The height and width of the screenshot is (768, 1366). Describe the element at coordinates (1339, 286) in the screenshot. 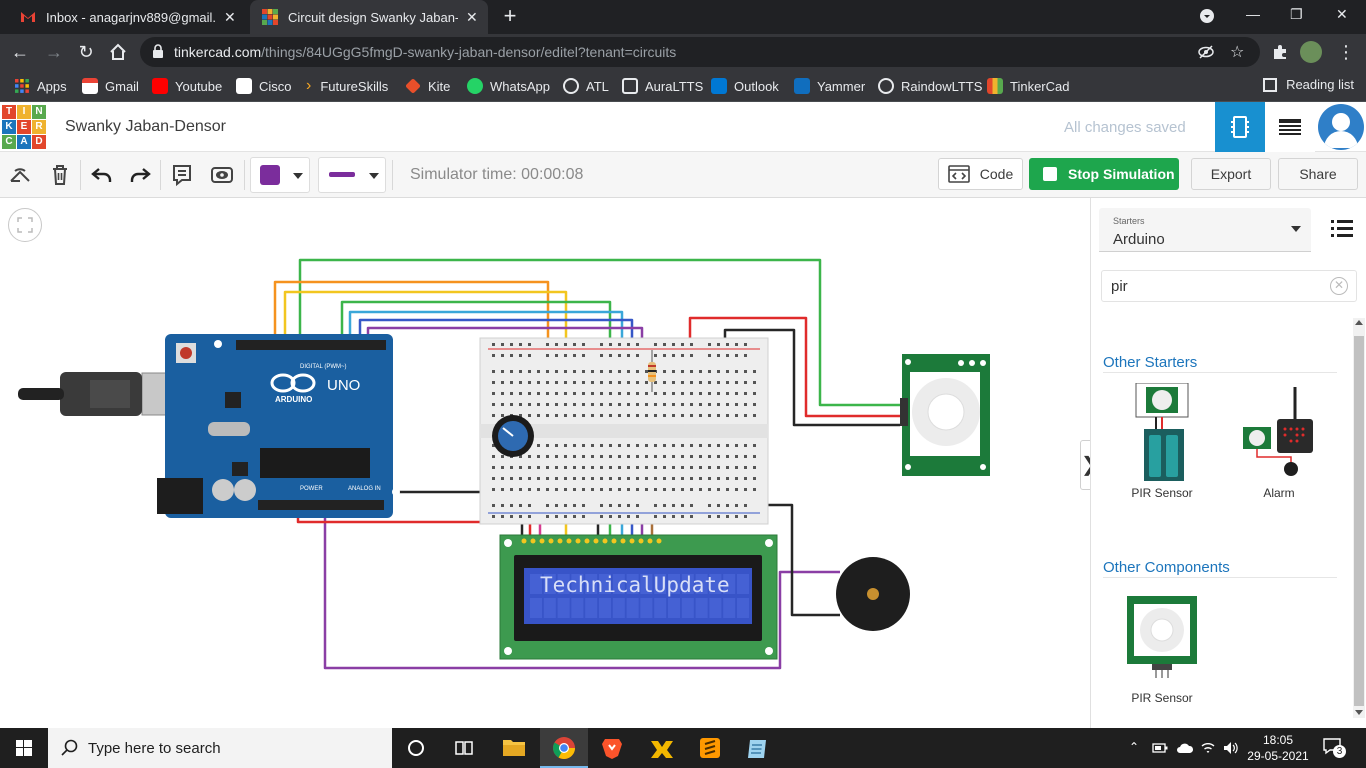

I see `clear-search-icon: ✕` at that location.